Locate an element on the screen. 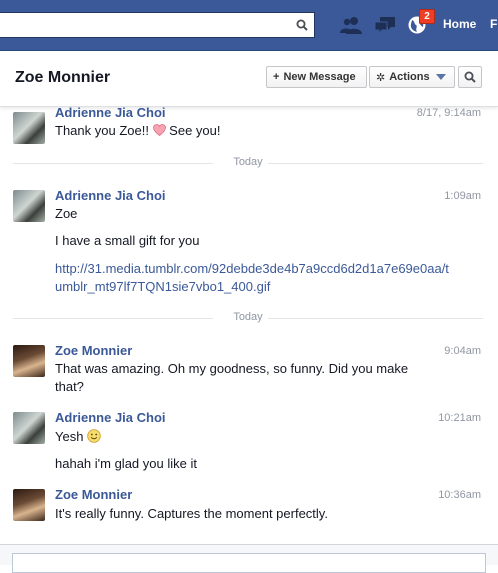 The height and width of the screenshot is (573, 498). message-text: hahah i'm glad you like it is located at coordinates (126, 463).